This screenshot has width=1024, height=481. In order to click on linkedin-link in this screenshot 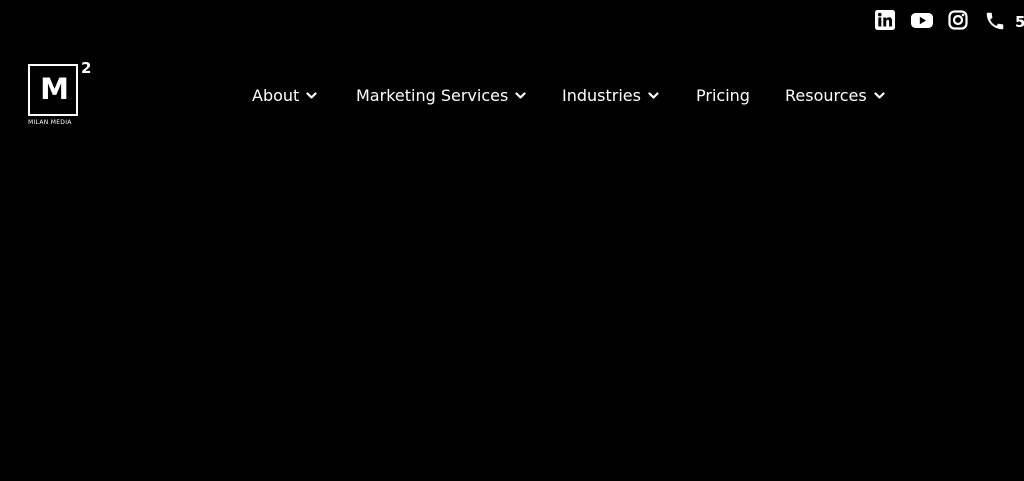, I will do `click(885, 20)`.